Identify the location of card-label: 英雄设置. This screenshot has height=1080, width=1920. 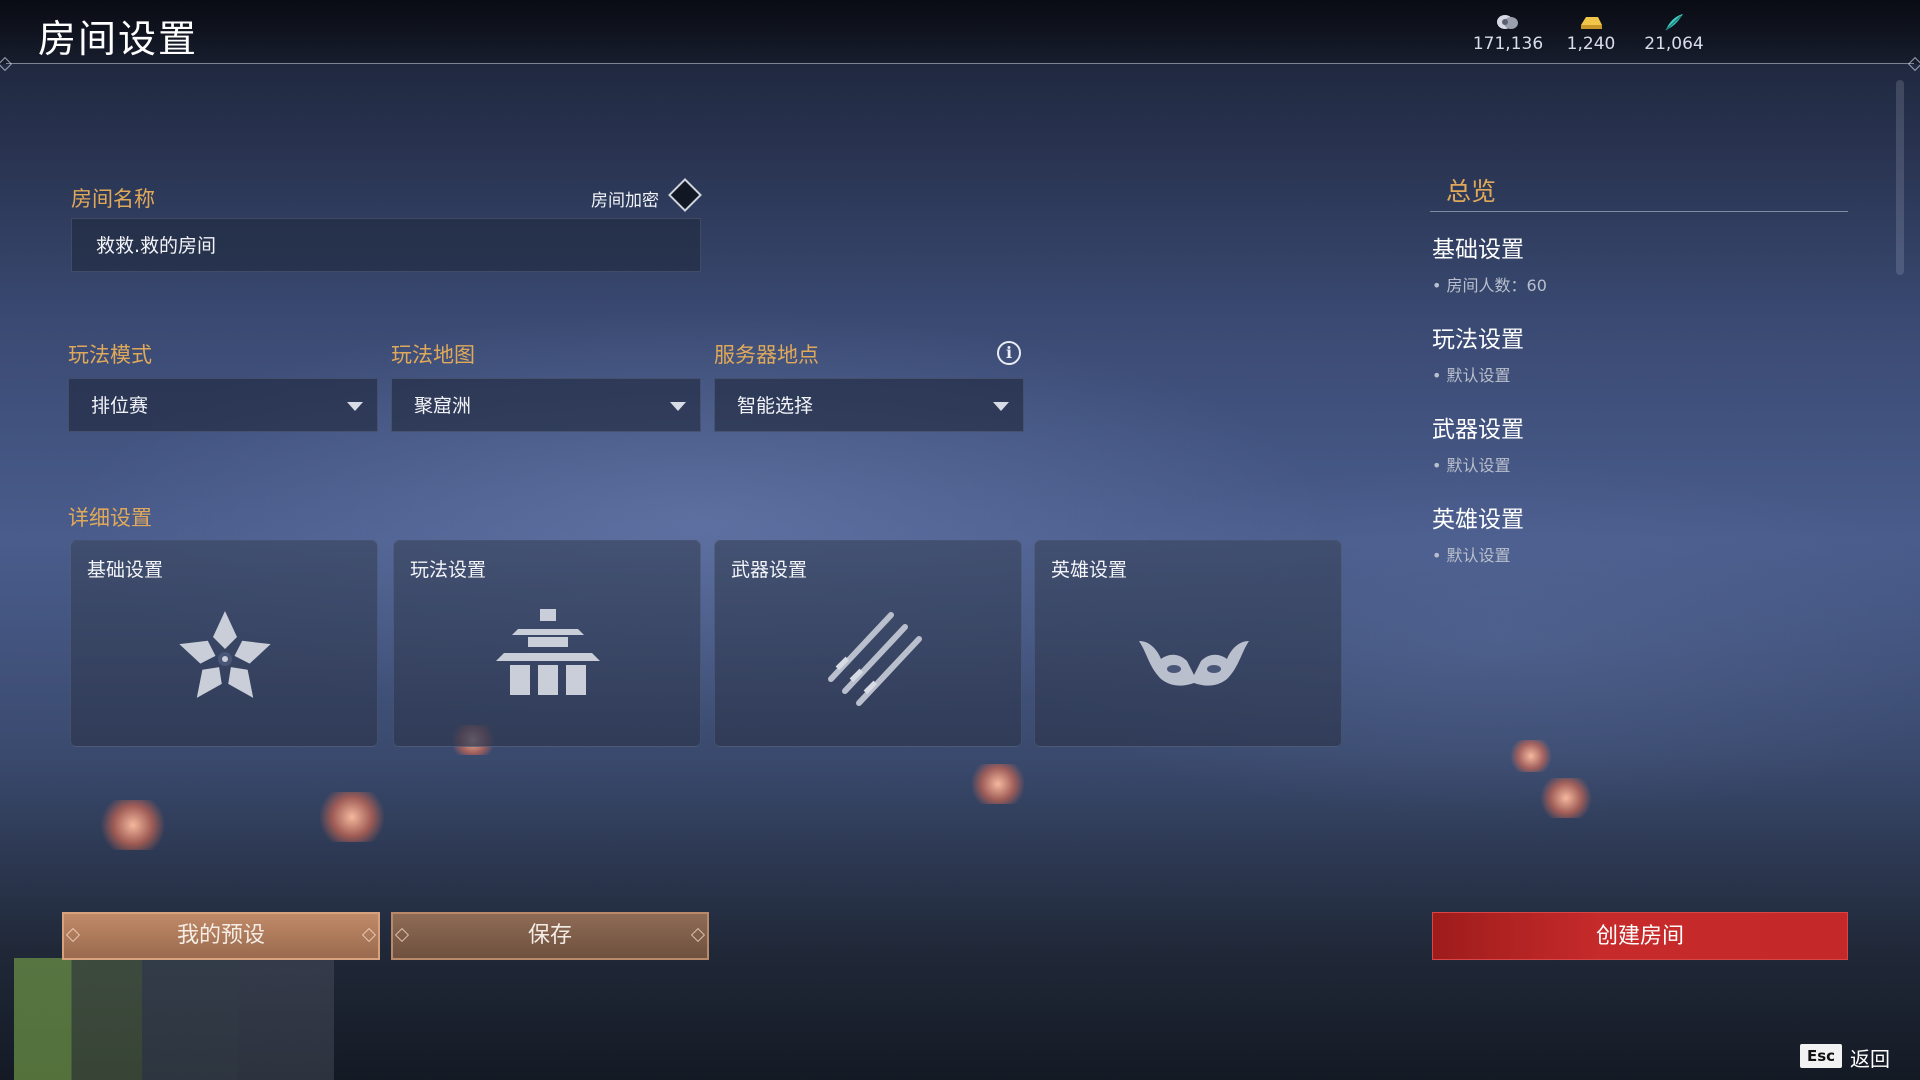
(1089, 570).